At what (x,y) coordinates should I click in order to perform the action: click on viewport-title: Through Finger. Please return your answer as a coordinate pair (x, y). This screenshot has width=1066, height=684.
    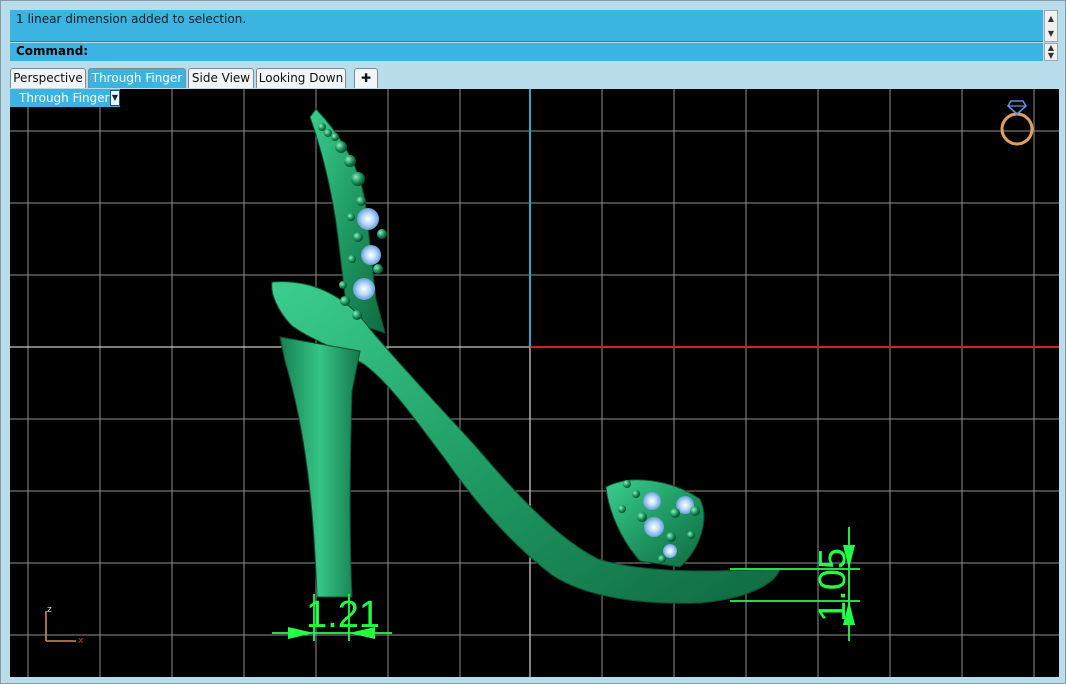
    Looking at the image, I should click on (65, 98).